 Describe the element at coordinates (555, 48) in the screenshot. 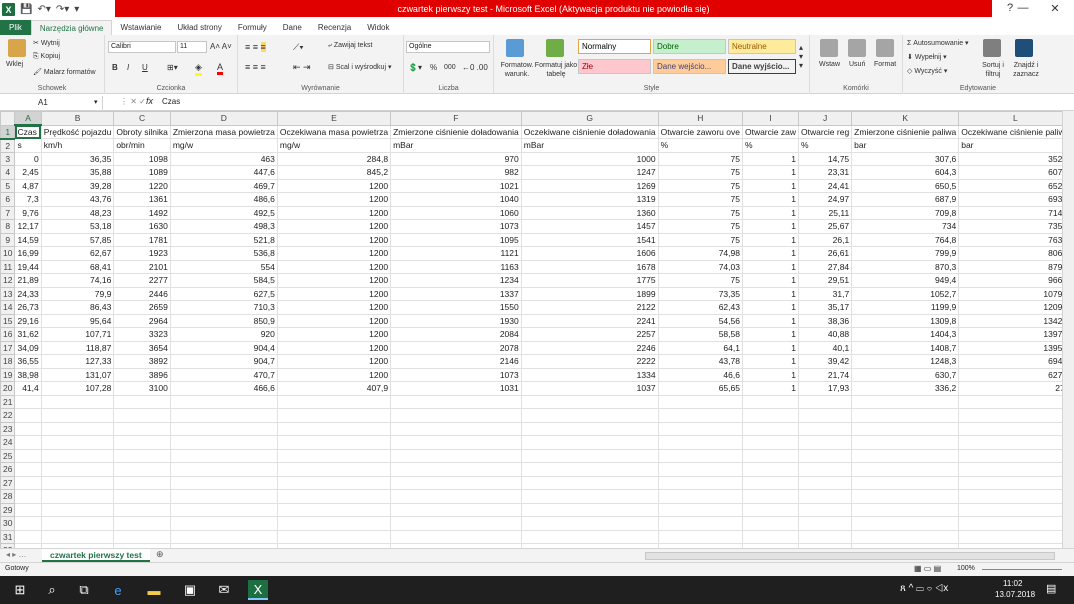

I see `format-as-table-icon` at that location.